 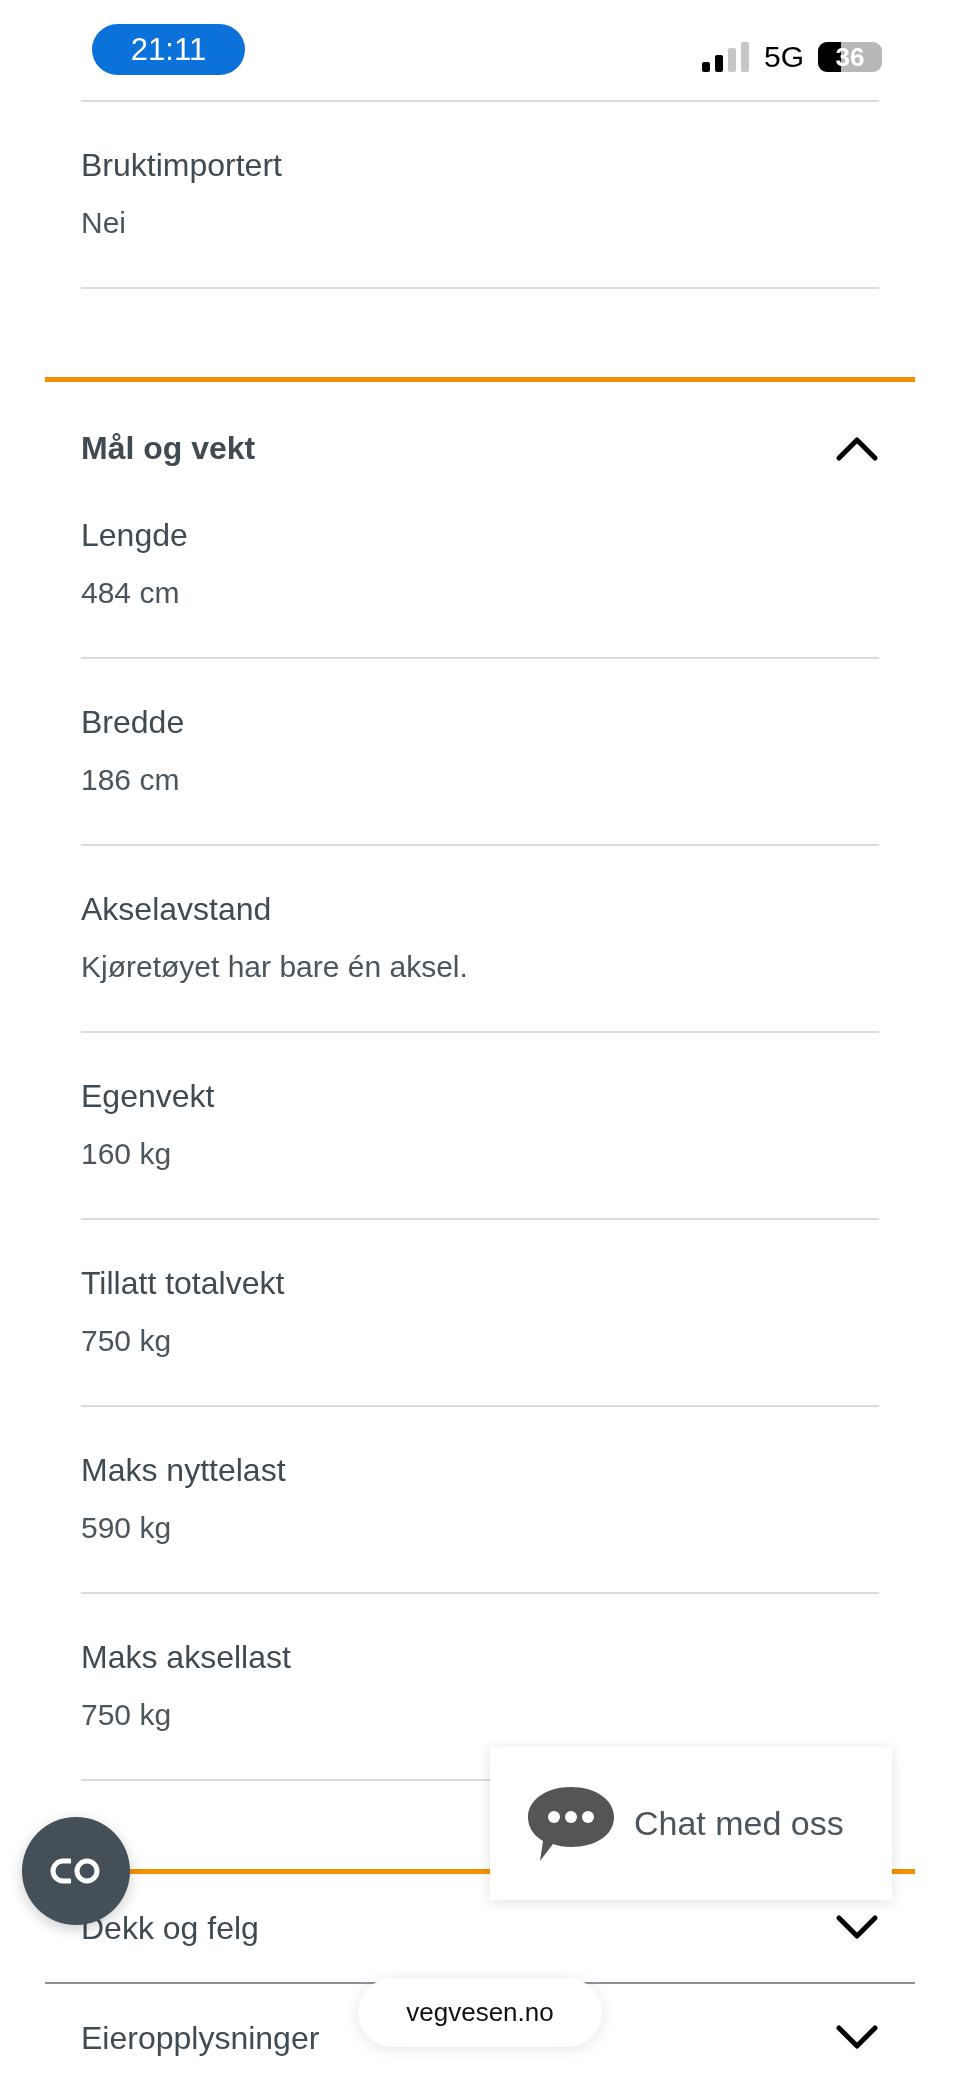 I want to click on section-title: Mål og vekt, so click(x=168, y=448).